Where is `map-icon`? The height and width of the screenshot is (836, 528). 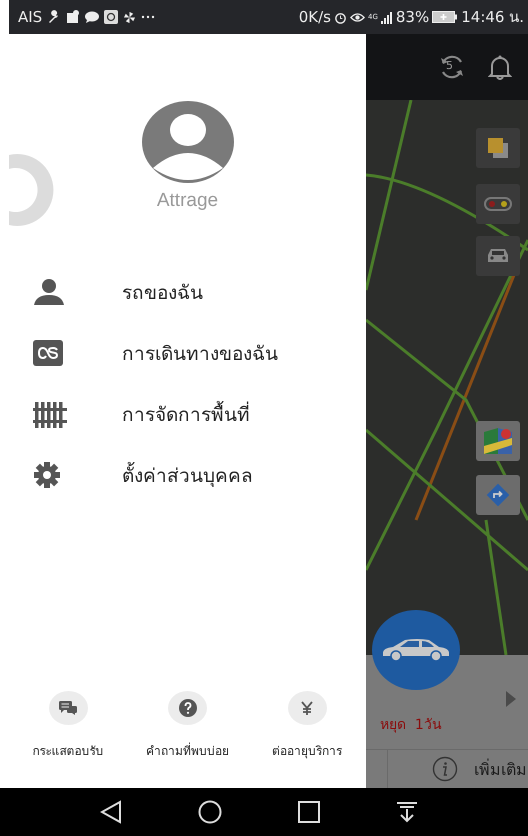 map-icon is located at coordinates (498, 441).